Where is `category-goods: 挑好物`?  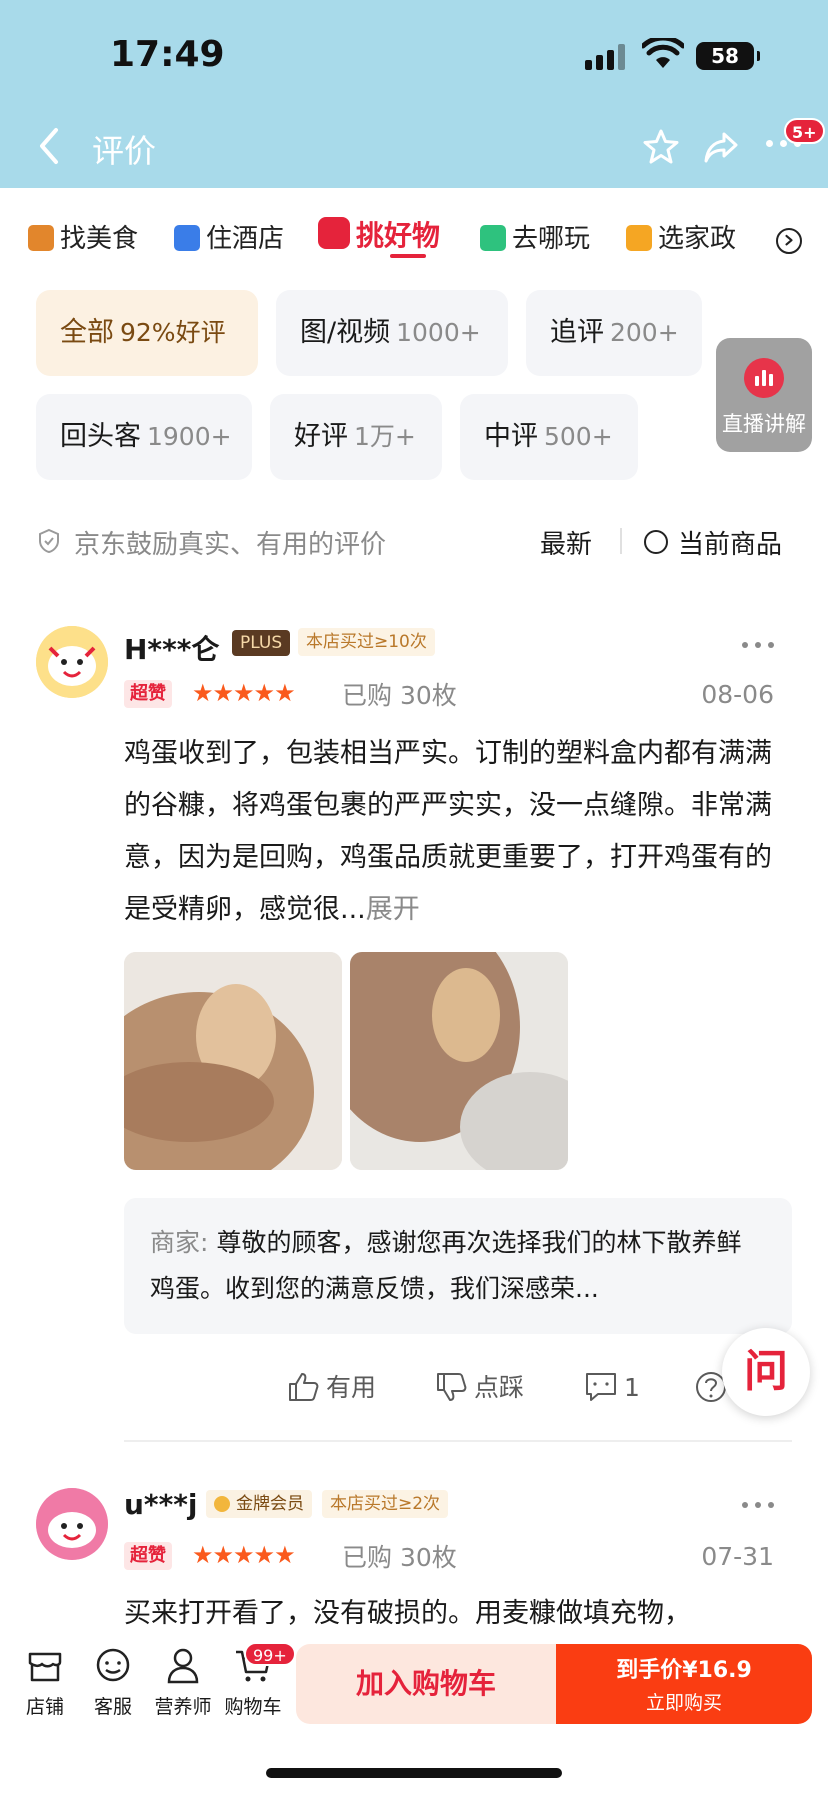 category-goods: 挑好物 is located at coordinates (379, 234).